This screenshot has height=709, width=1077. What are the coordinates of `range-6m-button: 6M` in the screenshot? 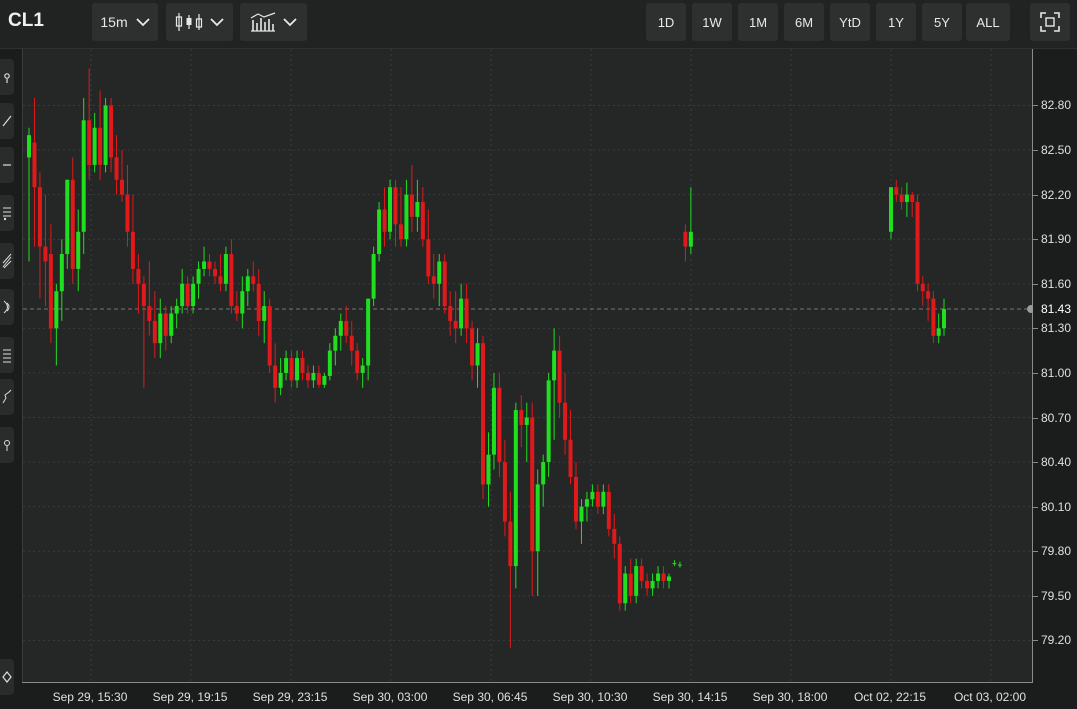 It's located at (804, 22).